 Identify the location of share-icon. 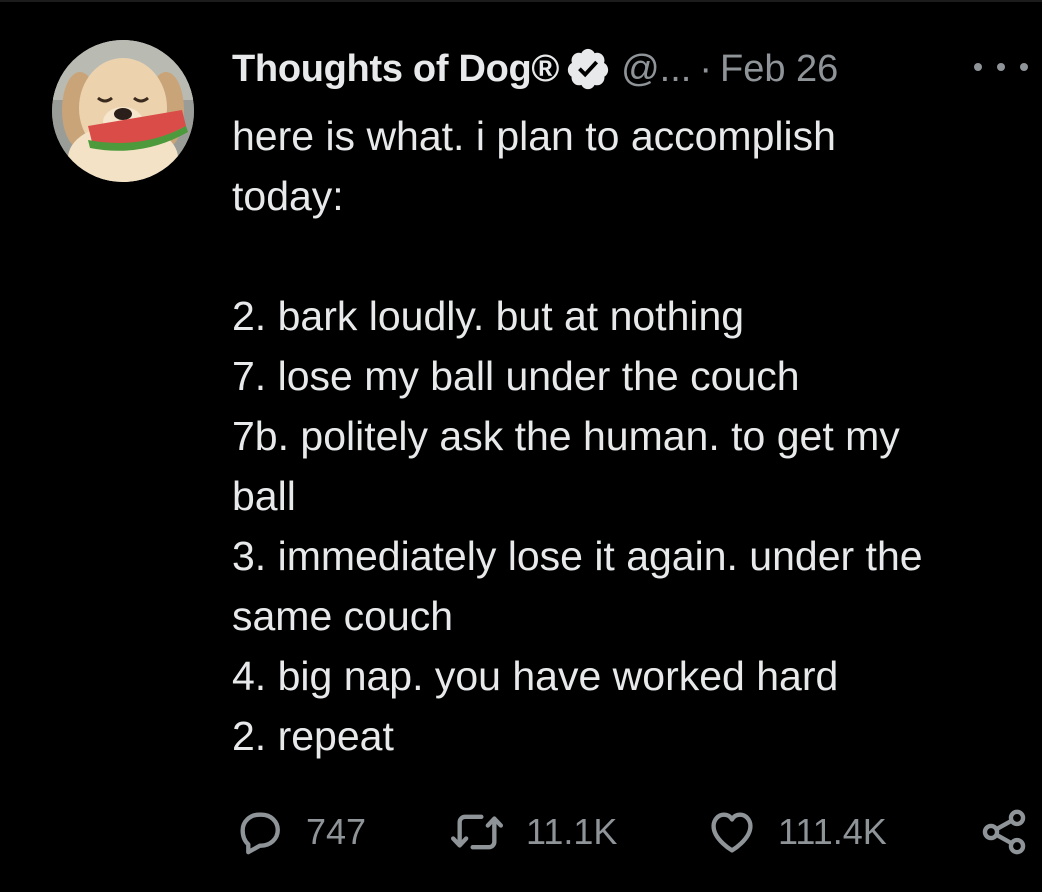
(1004, 832).